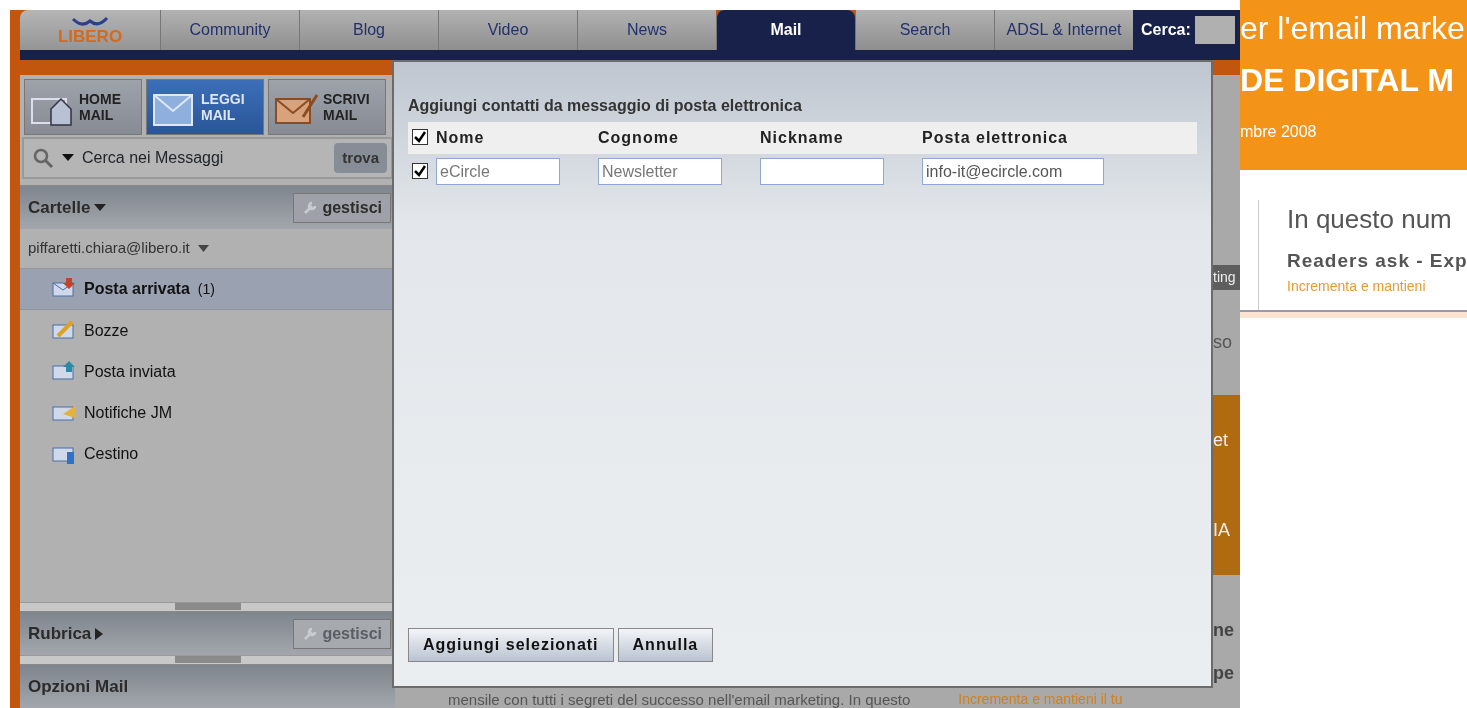 This screenshot has height=708, width=1467. I want to click on mail-nav-button: SCRIVI MAIL, so click(327, 107).